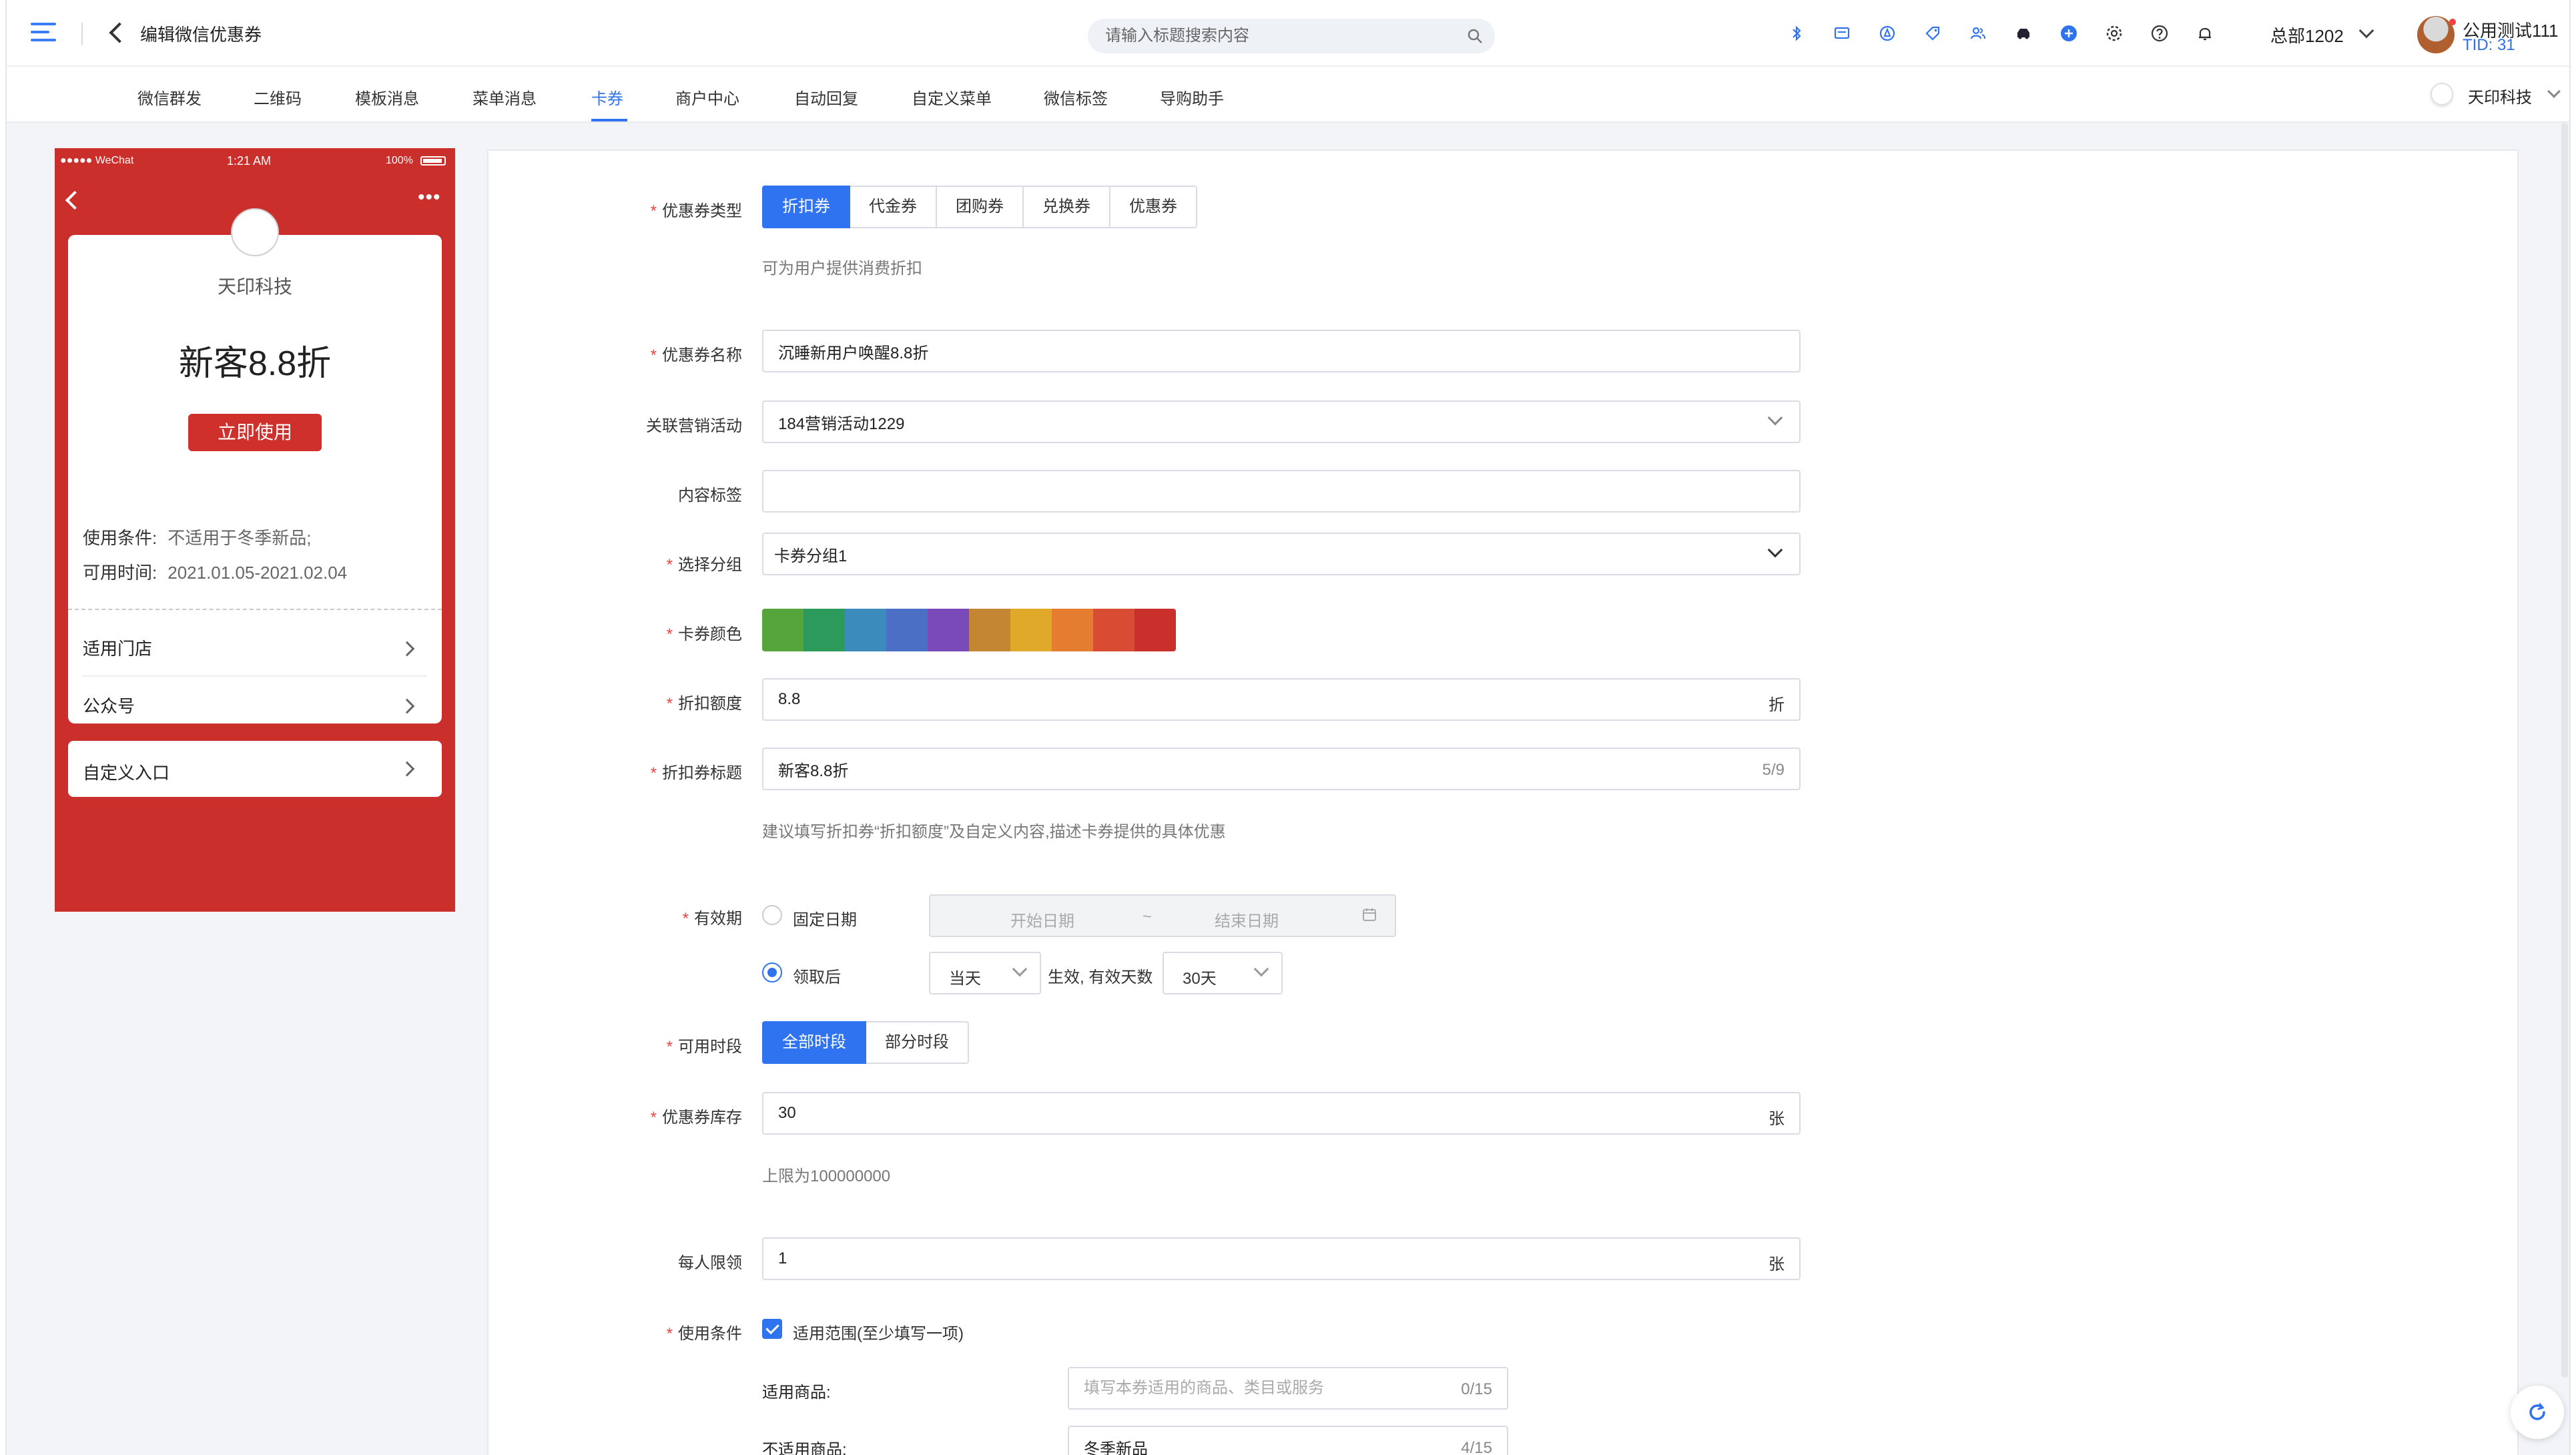  I want to click on car-icon, so click(2023, 33).